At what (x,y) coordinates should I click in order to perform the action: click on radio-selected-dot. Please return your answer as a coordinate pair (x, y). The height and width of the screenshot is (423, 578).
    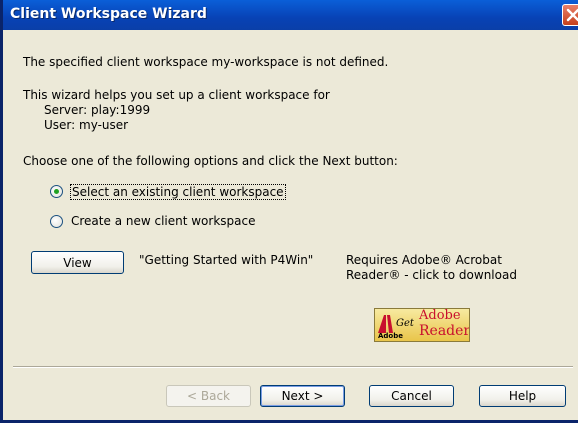
    Looking at the image, I should click on (56, 191).